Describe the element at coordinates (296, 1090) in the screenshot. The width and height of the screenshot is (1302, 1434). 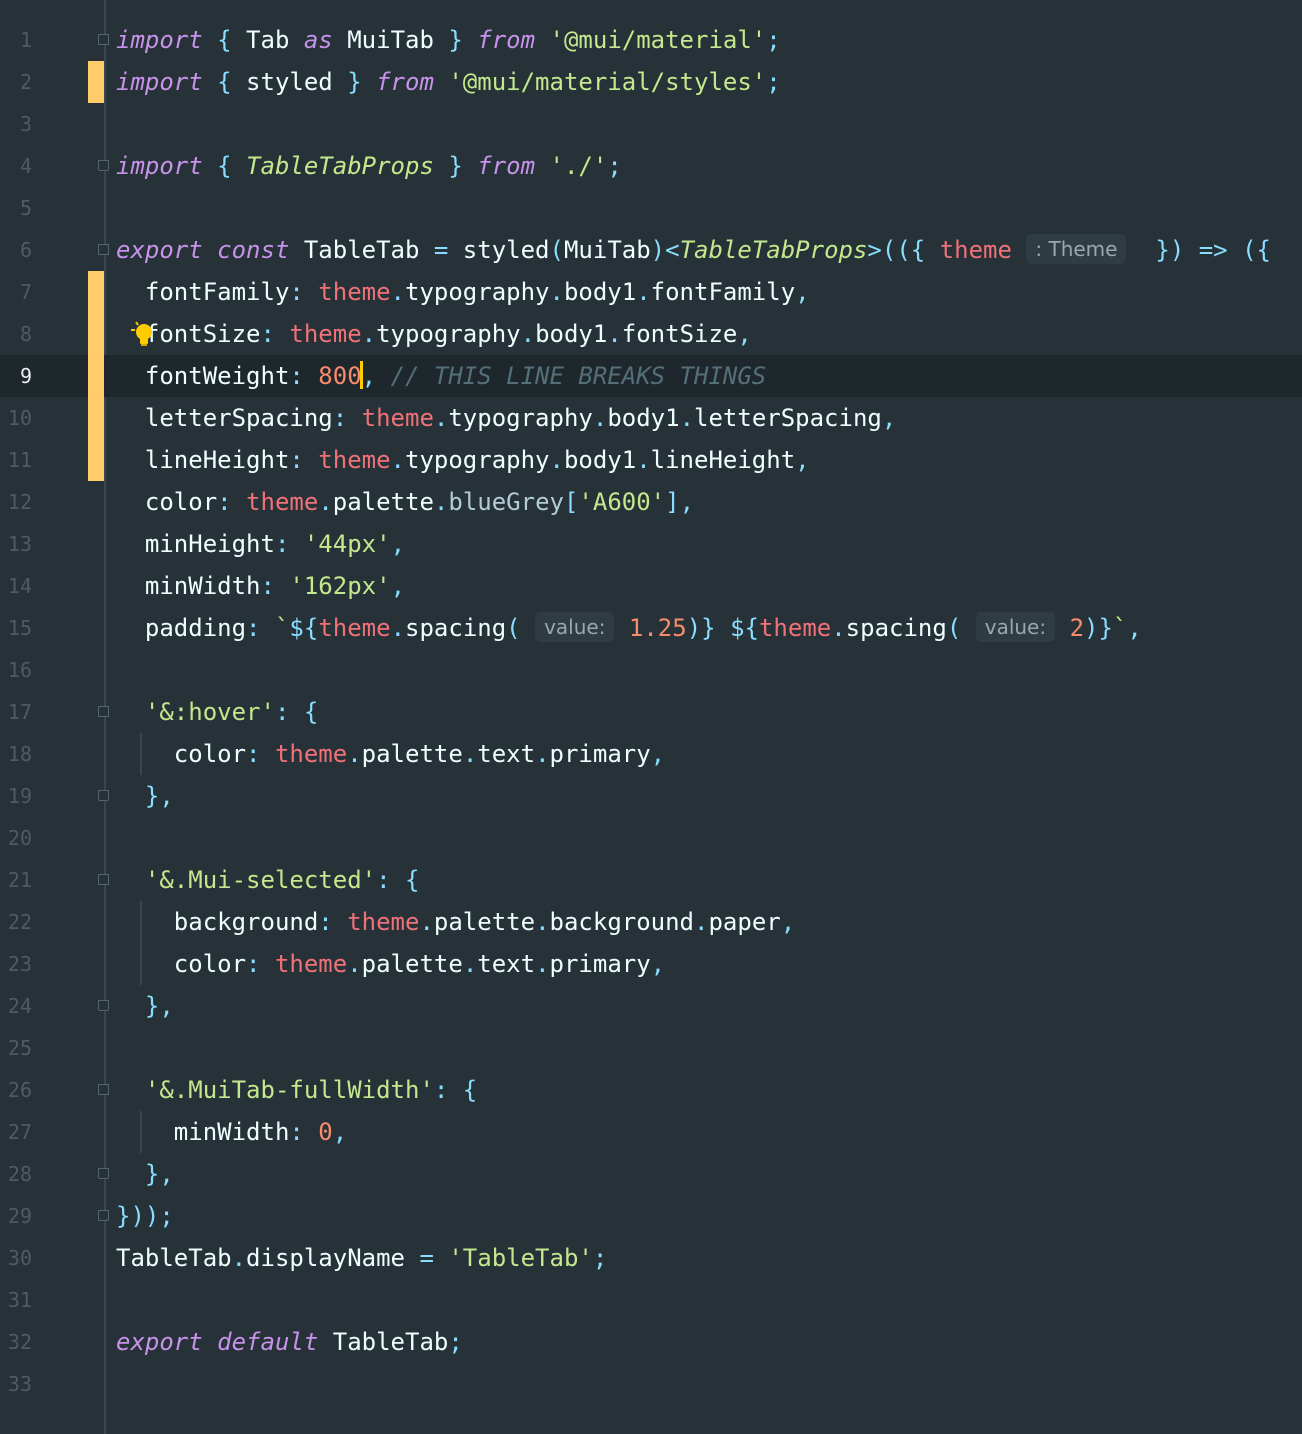
I see `code-text: '&.MuiTab-fullWidth': {` at that location.